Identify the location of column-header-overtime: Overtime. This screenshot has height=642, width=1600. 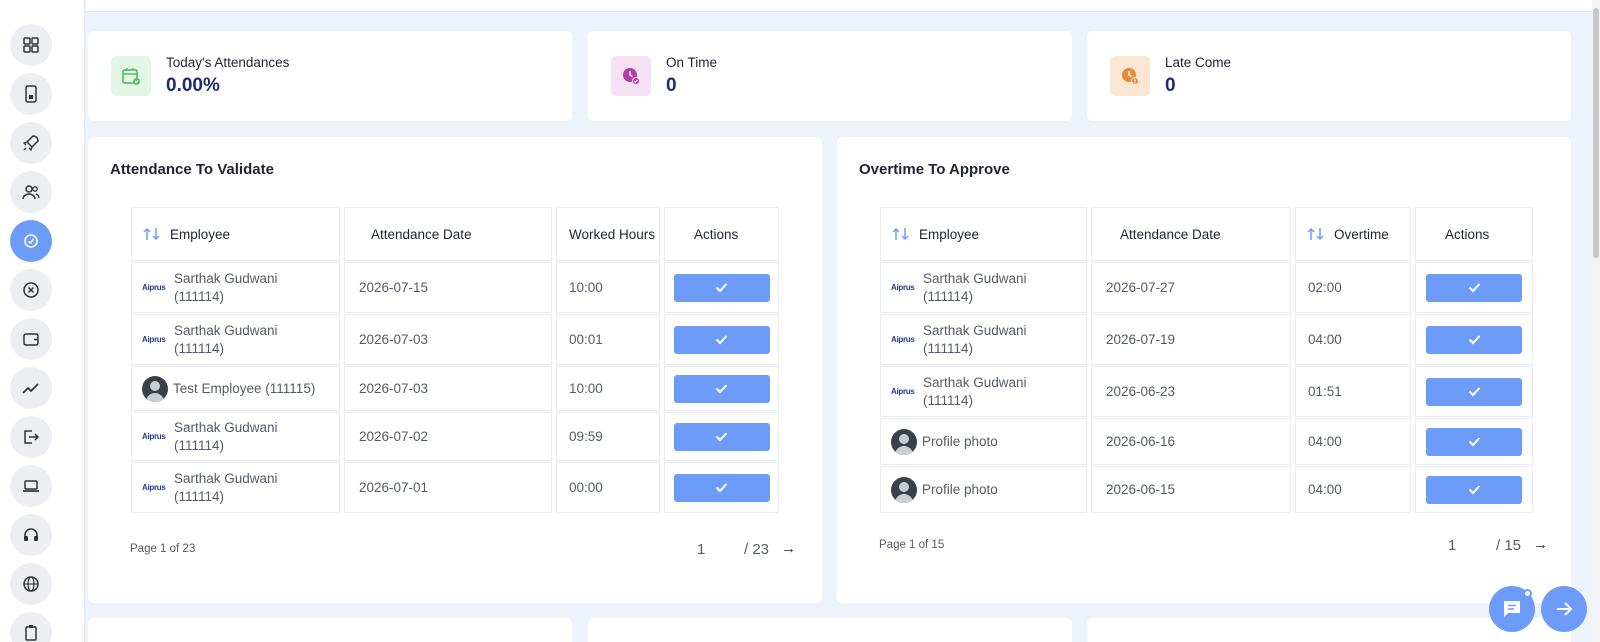
(1353, 234).